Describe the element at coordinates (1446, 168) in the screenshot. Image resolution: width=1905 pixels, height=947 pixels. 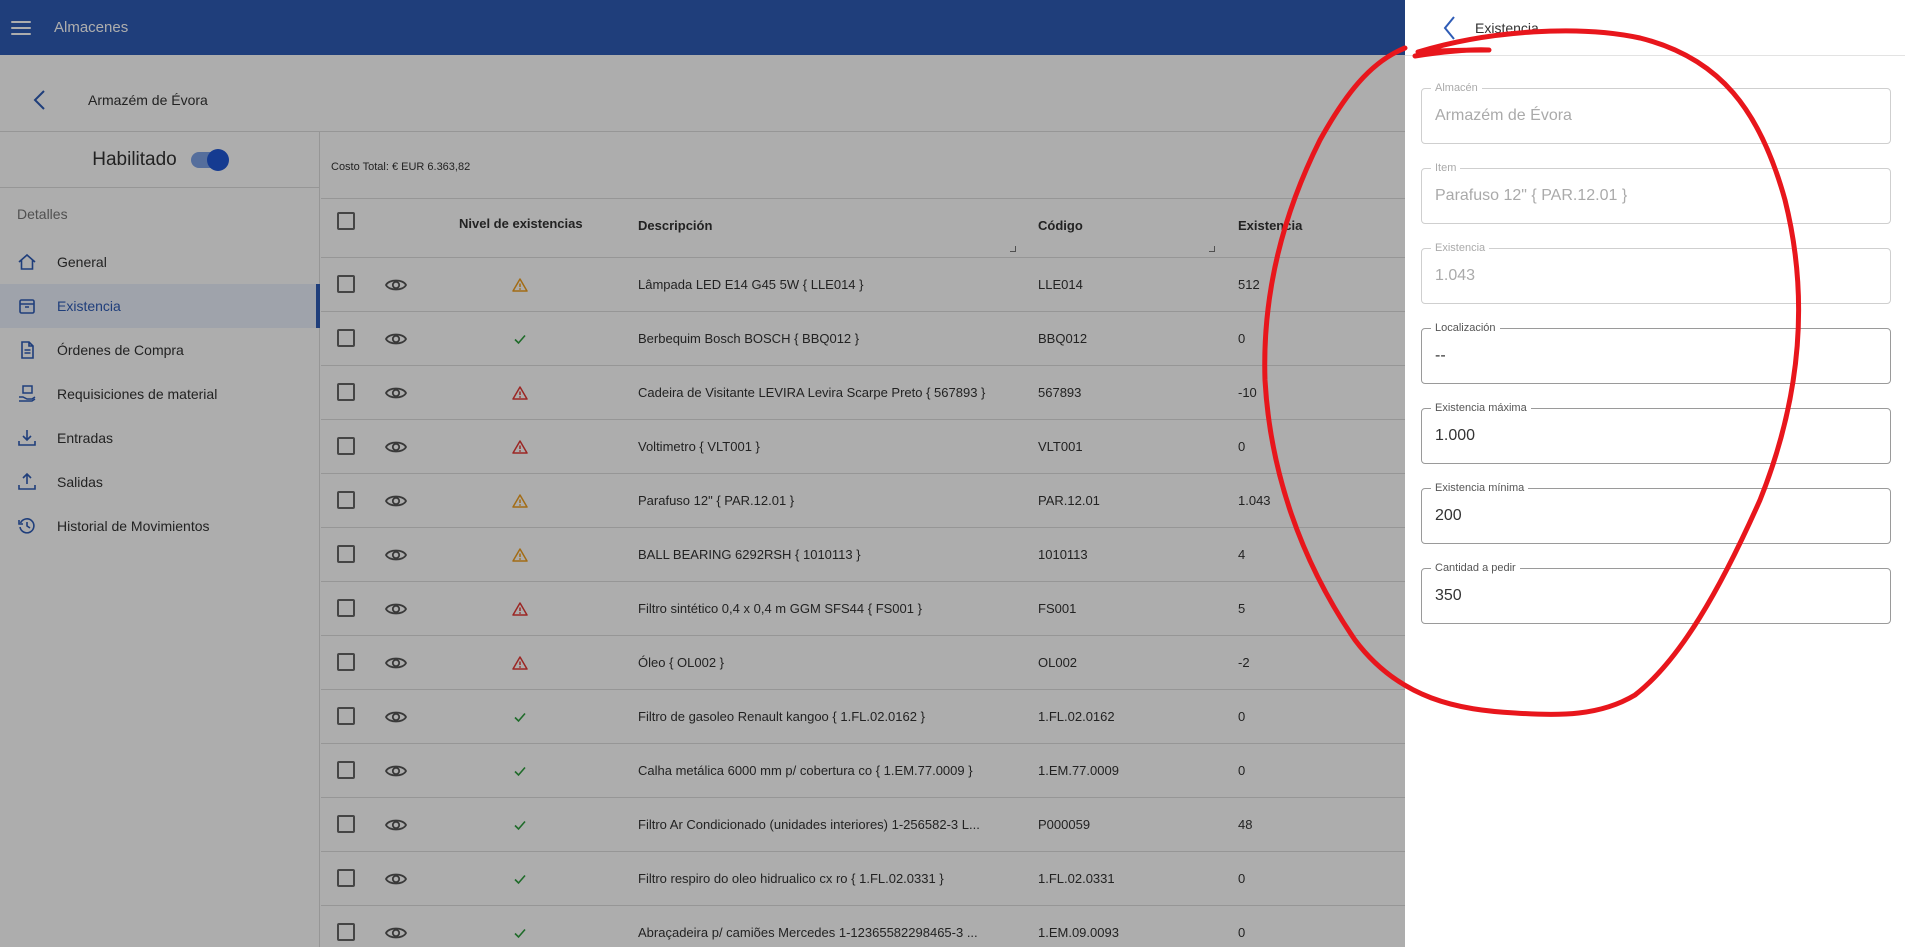
I see `field-label: Item` at that location.